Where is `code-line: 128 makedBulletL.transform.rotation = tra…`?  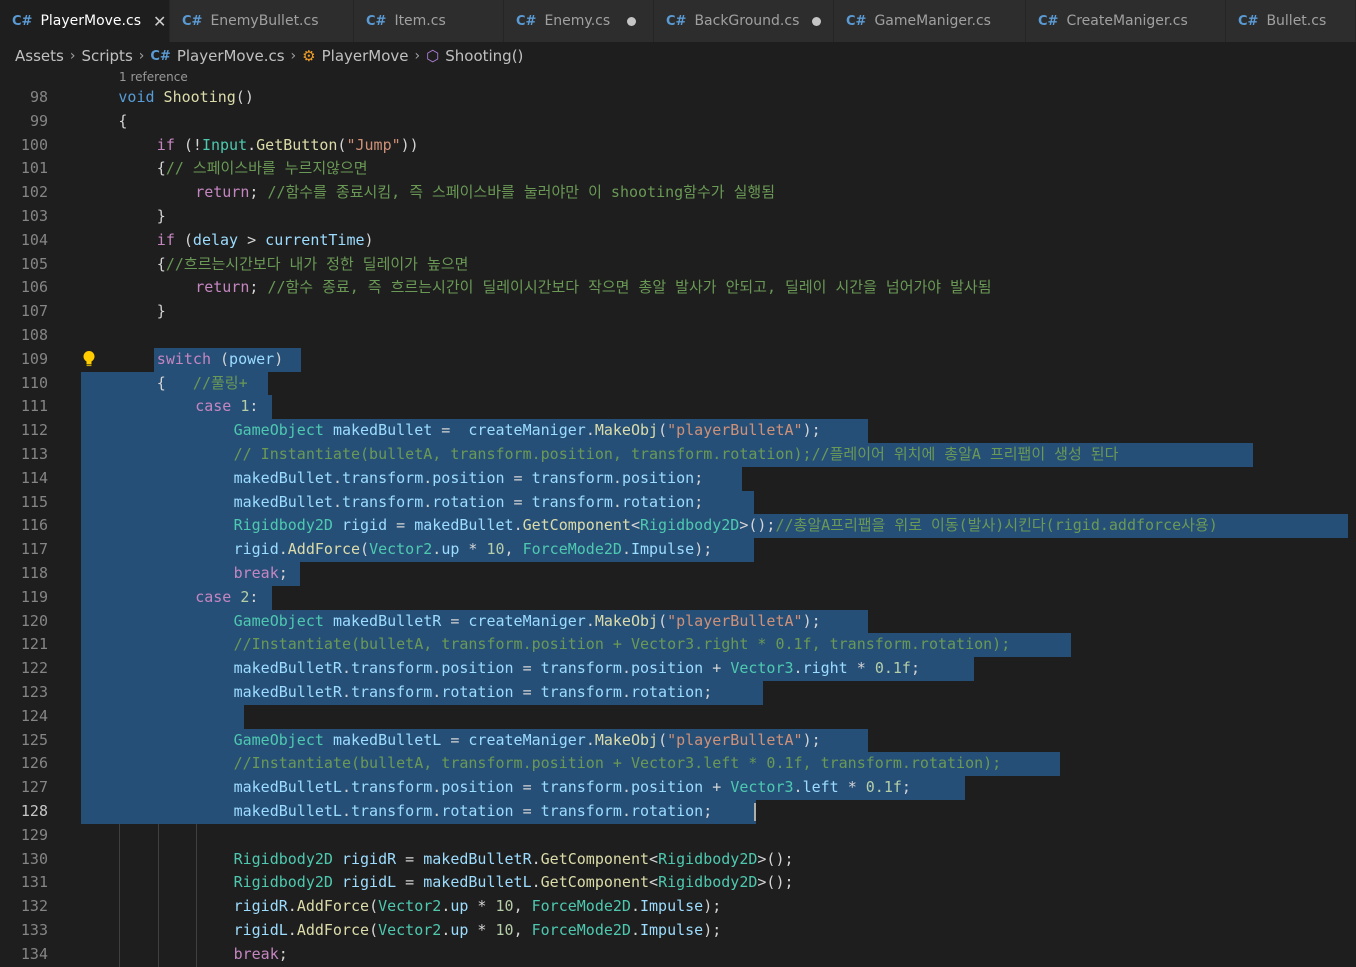 code-line: 128 makedBulletL.transform.rotation = tra… is located at coordinates (678, 812).